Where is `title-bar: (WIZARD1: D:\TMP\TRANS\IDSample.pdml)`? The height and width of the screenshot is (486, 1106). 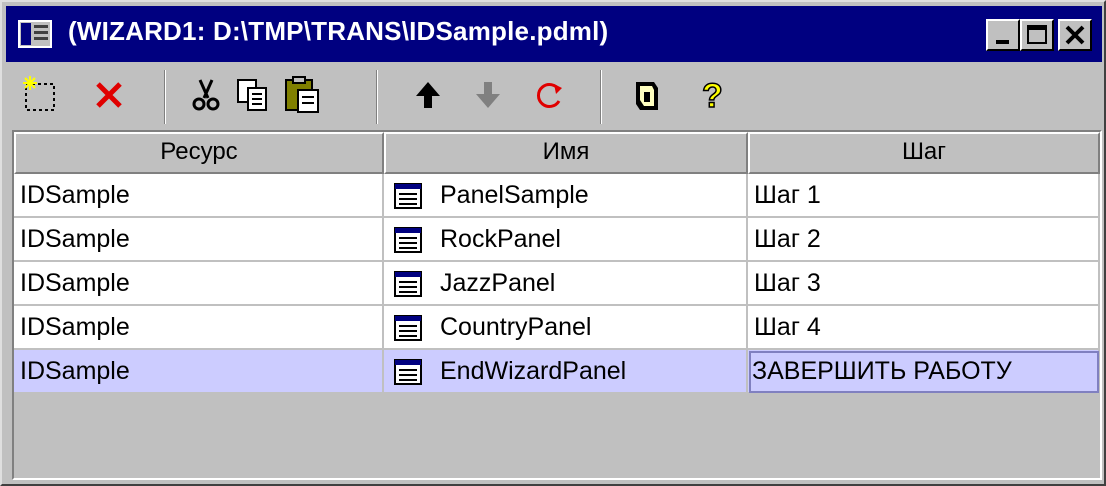 title-bar: (WIZARD1: D:\TMP\TRANS\IDSample.pdml) is located at coordinates (554, 34).